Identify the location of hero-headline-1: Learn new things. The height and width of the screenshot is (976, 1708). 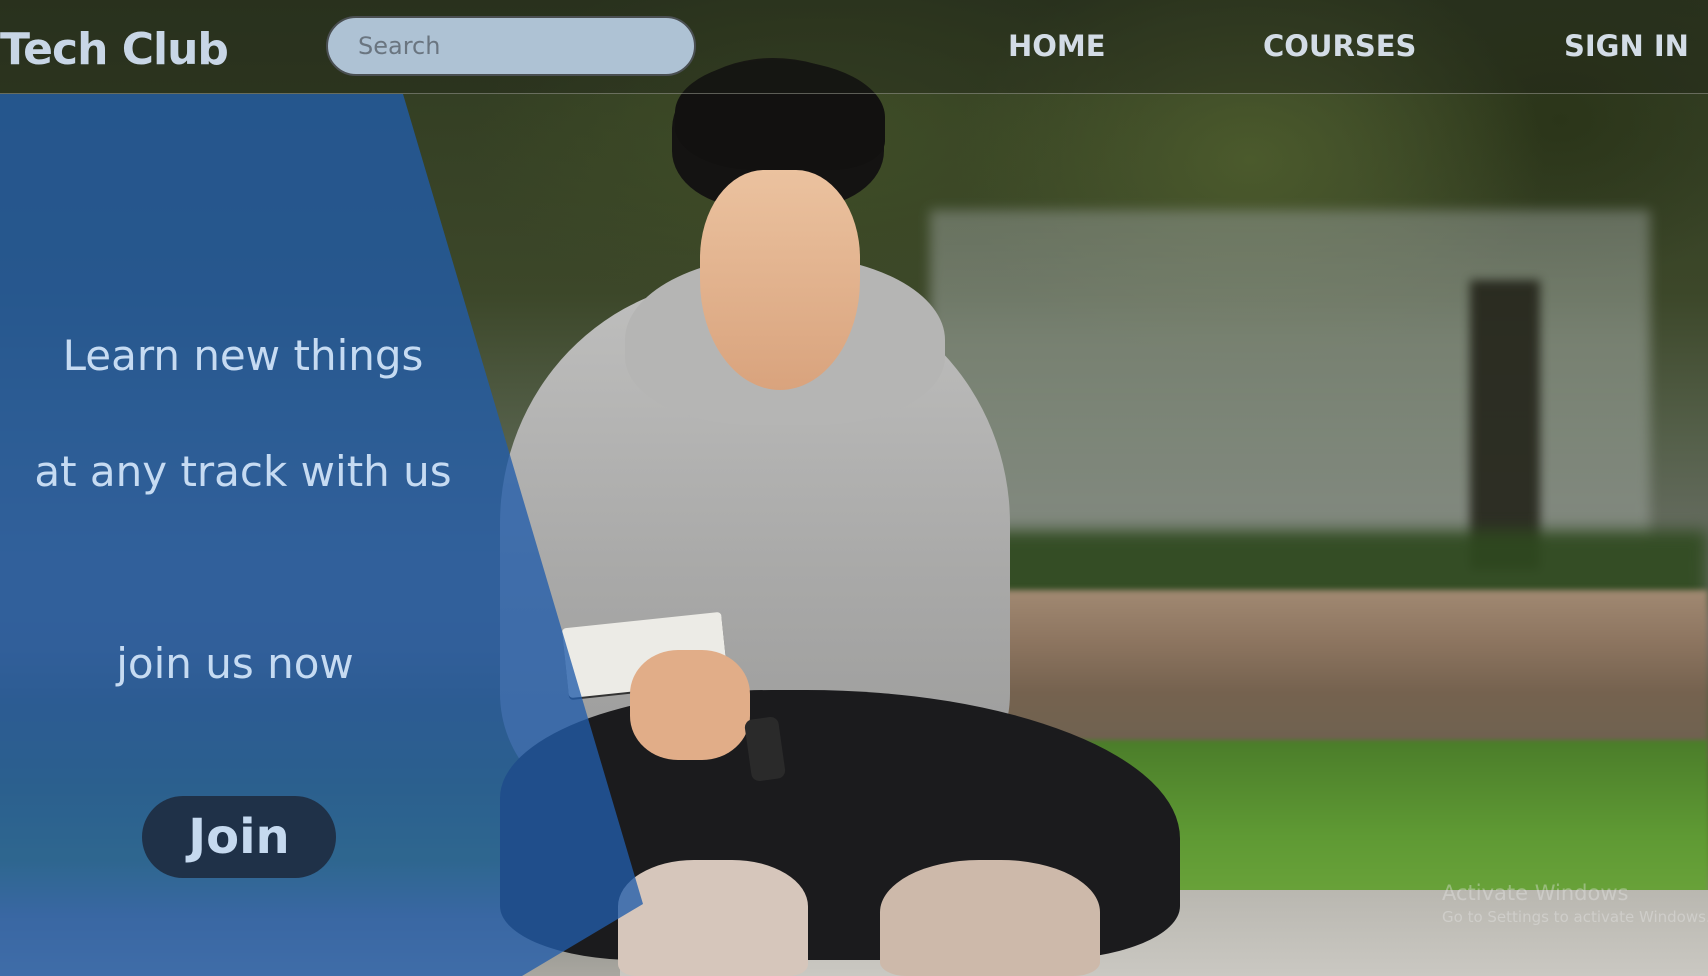
(243, 355).